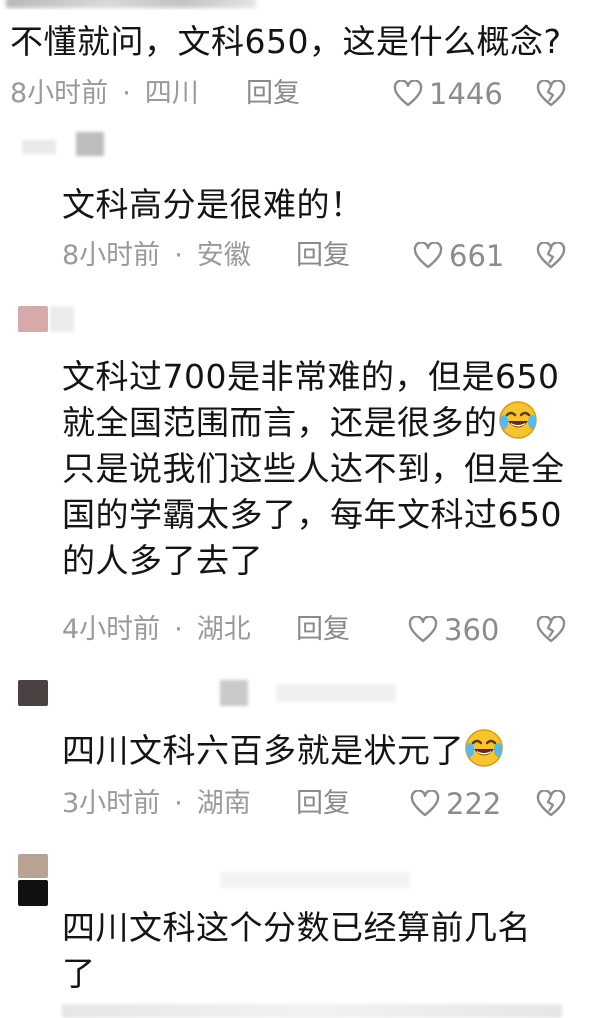 This screenshot has width=600, height=1018. I want to click on like-button: 1446, so click(448, 94).